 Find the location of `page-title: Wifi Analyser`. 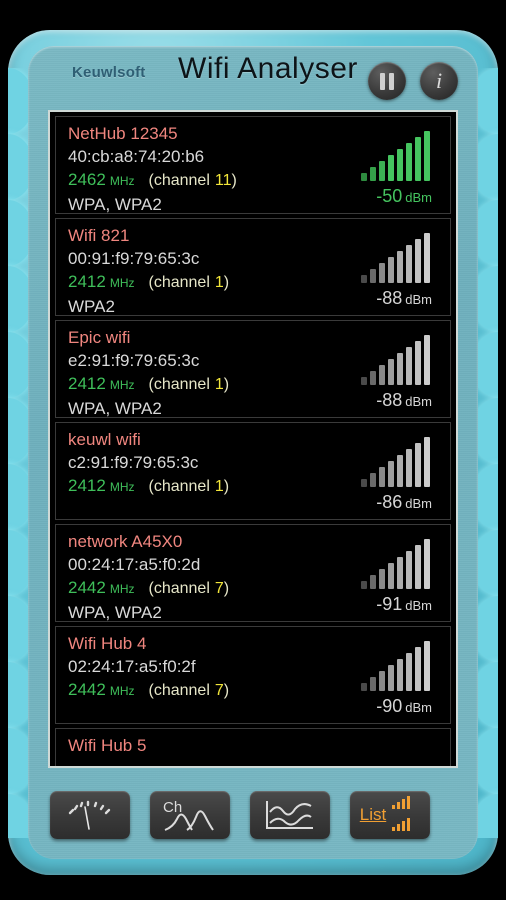

page-title: Wifi Analyser is located at coordinates (268, 68).